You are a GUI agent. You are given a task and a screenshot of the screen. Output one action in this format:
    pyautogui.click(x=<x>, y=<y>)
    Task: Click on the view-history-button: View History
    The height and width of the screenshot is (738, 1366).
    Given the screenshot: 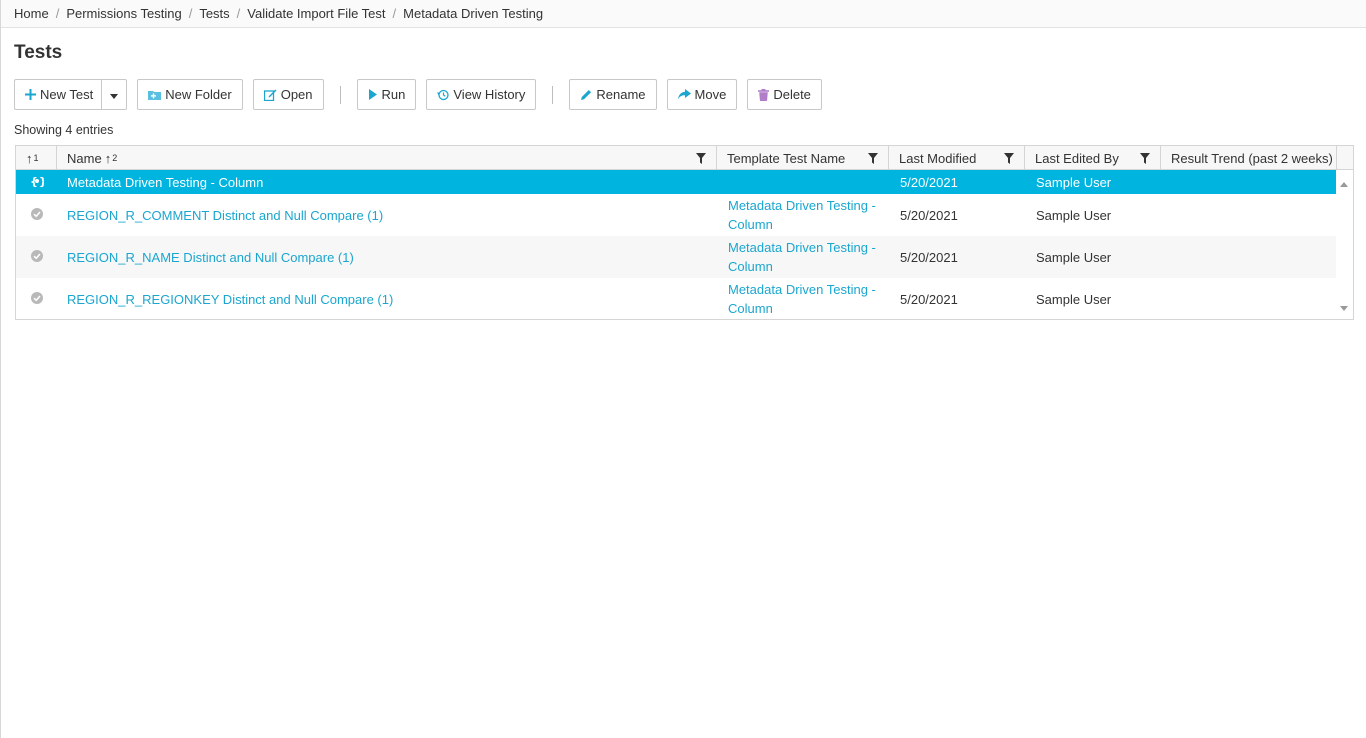 What is the action you would take?
    pyautogui.click(x=481, y=94)
    